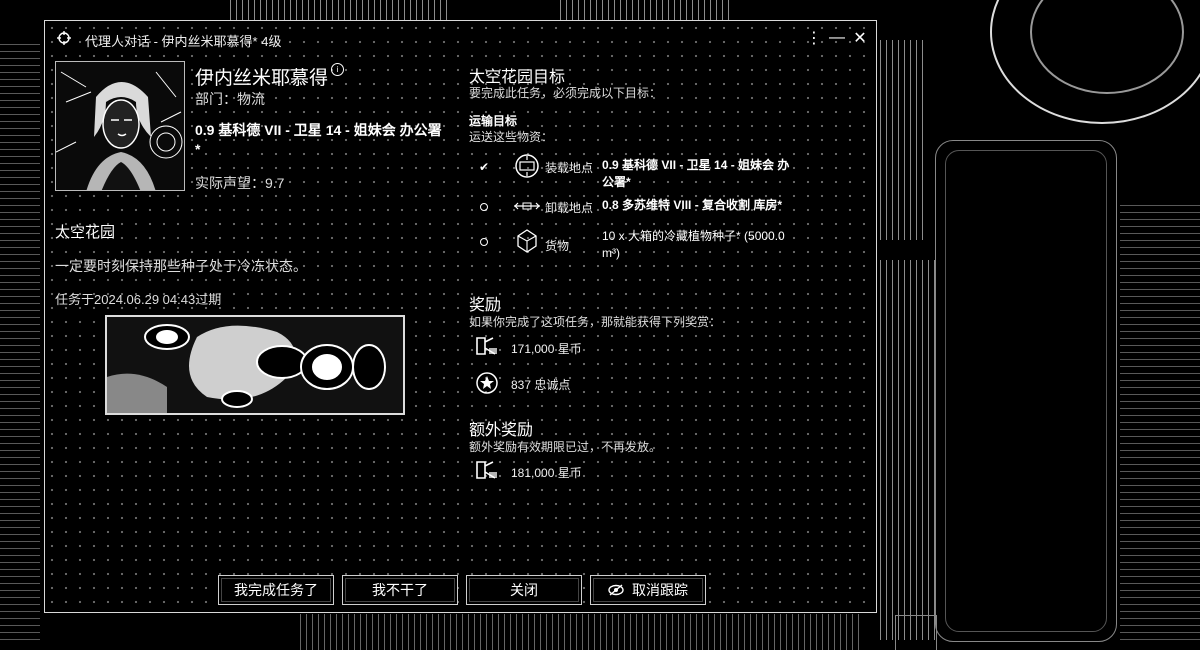 The width and height of the screenshot is (1200, 650). I want to click on objectives-subheading: 要完成此任务，必须完成以下目标：, so click(565, 93).